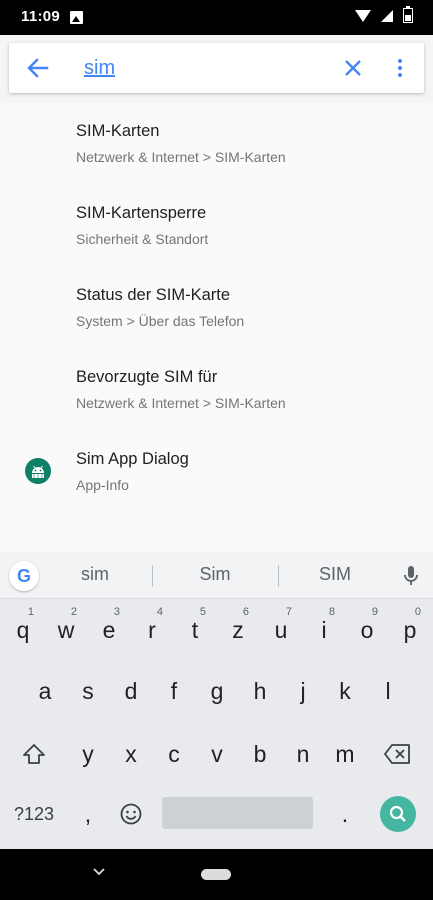  Describe the element at coordinates (102, 485) in the screenshot. I see `result-summary: App-Info` at that location.